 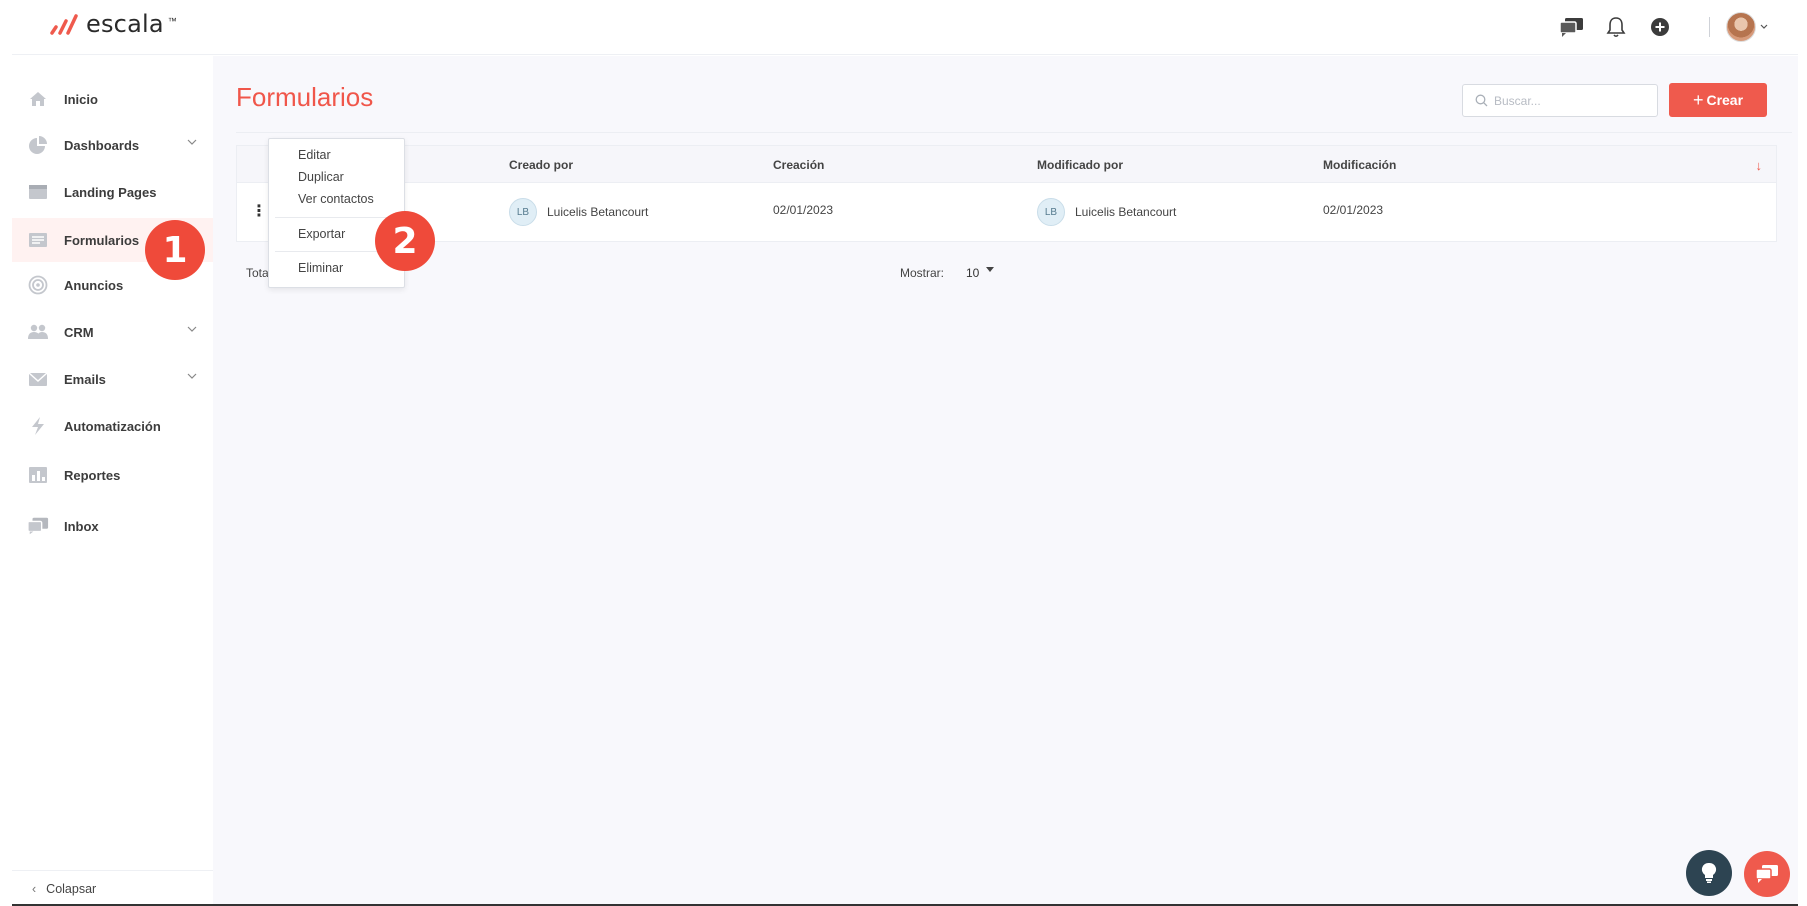 I want to click on page-title: Formularios, so click(x=305, y=97).